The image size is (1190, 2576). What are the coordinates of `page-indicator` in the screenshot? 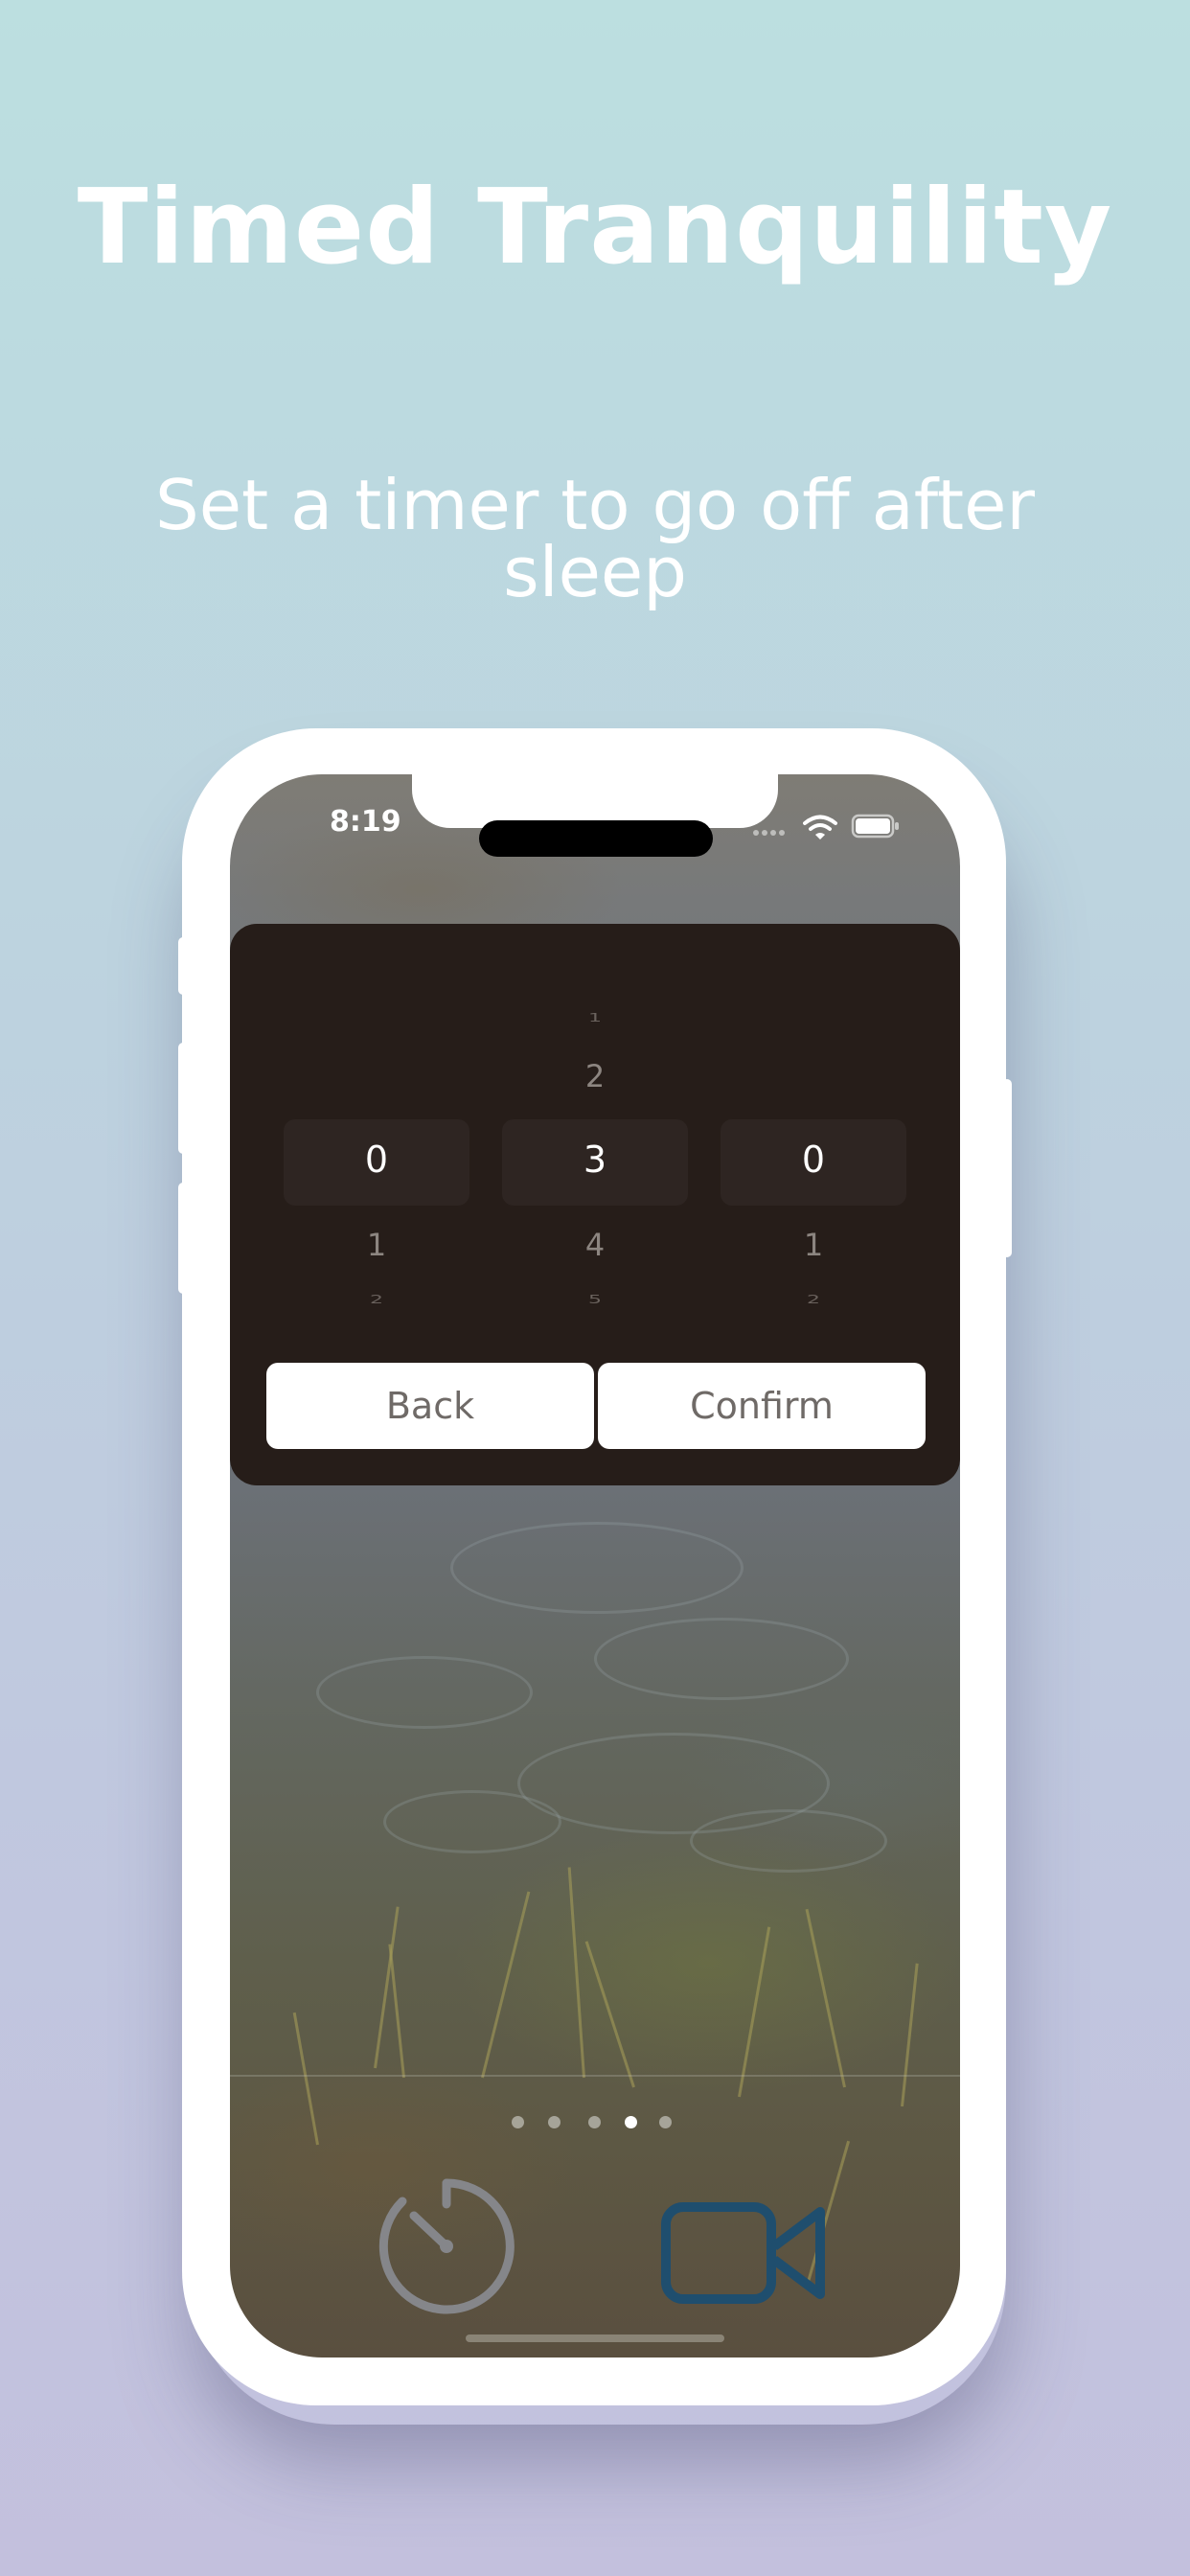 It's located at (593, 2122).